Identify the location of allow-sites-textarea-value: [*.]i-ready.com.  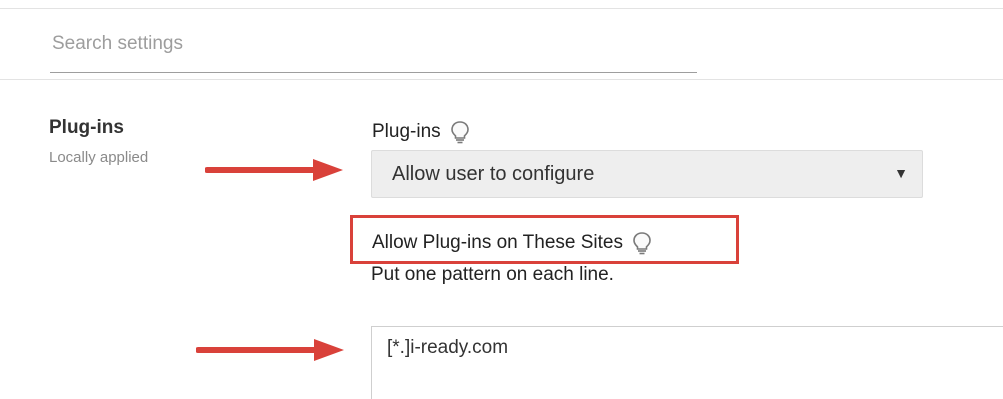
(448, 347).